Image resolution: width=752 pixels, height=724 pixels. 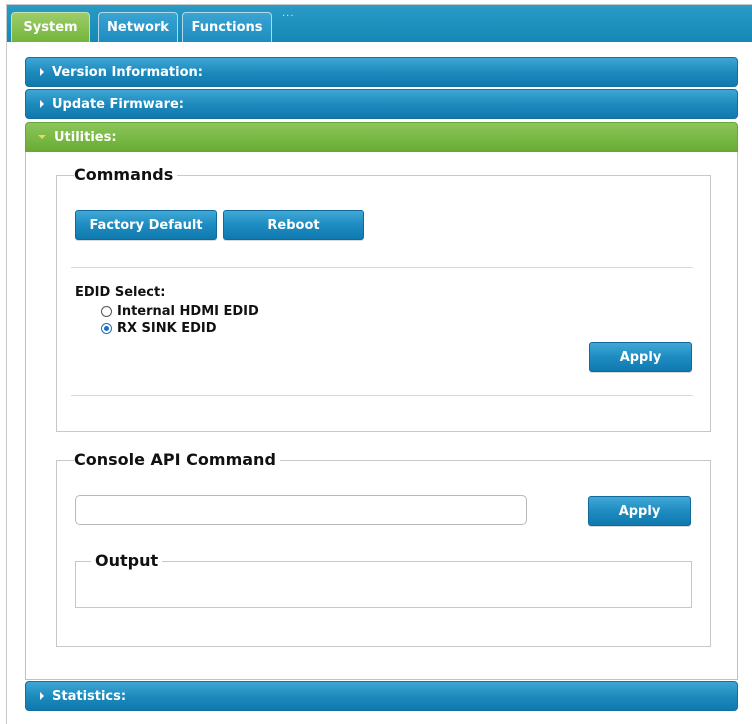 I want to click on console-apply-button: Apply, so click(x=639, y=511).